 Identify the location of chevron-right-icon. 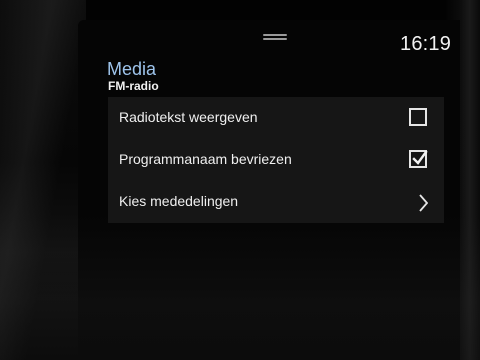
(423, 203).